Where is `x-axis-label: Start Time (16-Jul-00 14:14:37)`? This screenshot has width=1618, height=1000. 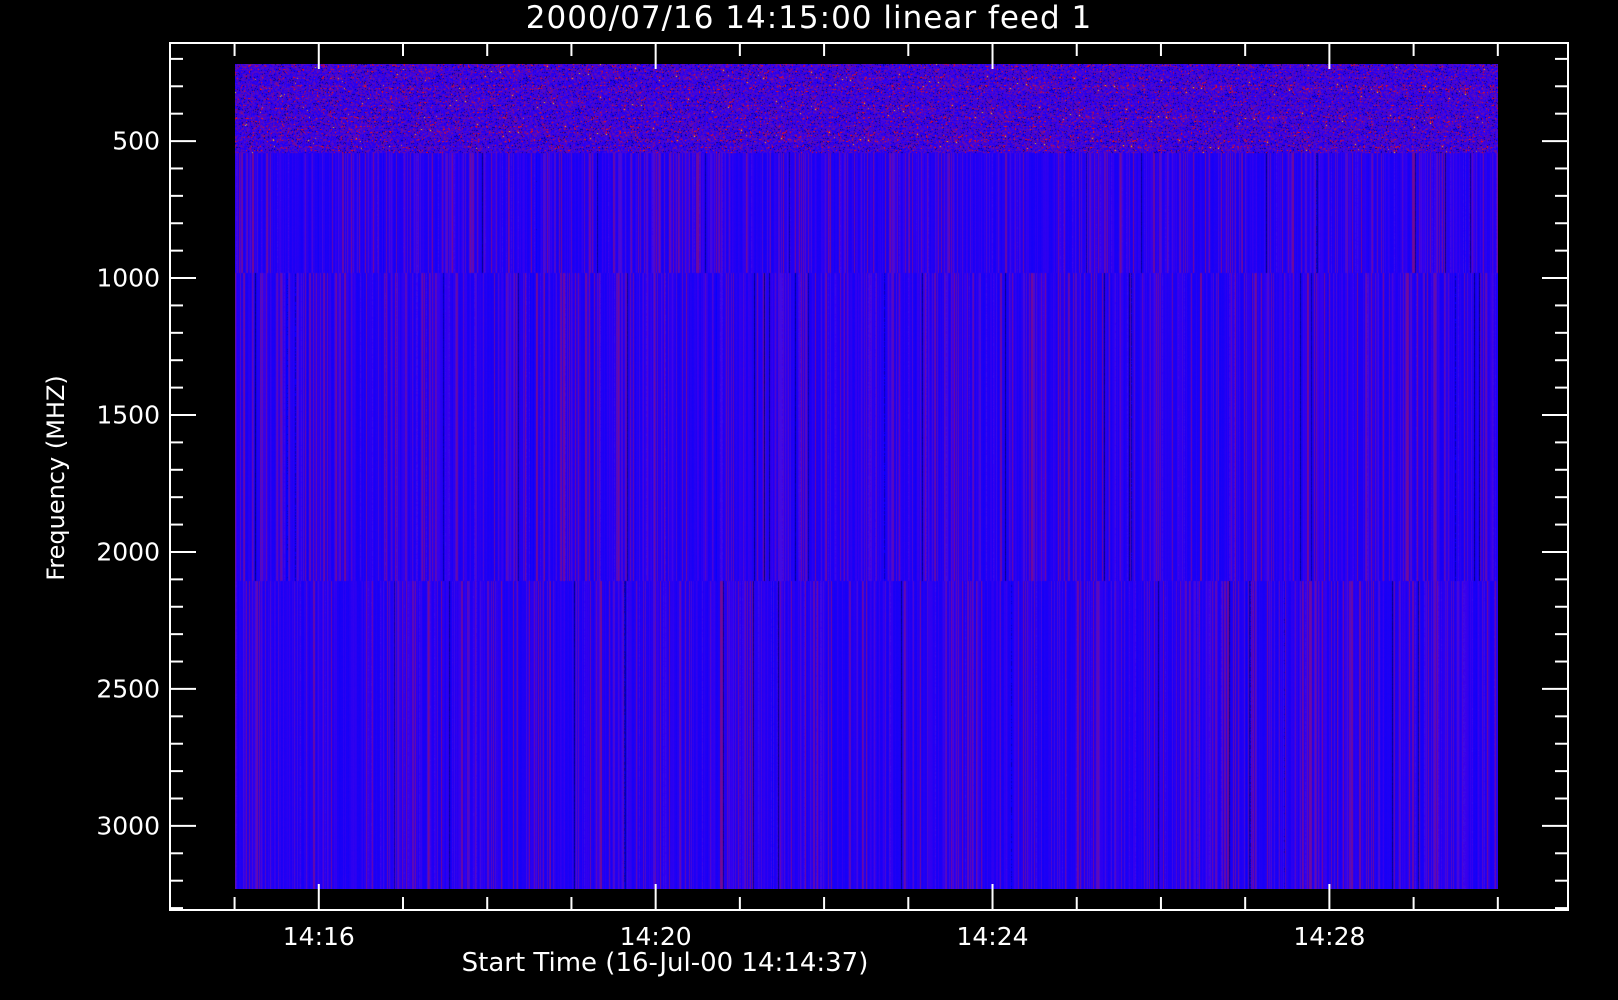 x-axis-label: Start Time (16-Jul-00 14:14:37) is located at coordinates (665, 963).